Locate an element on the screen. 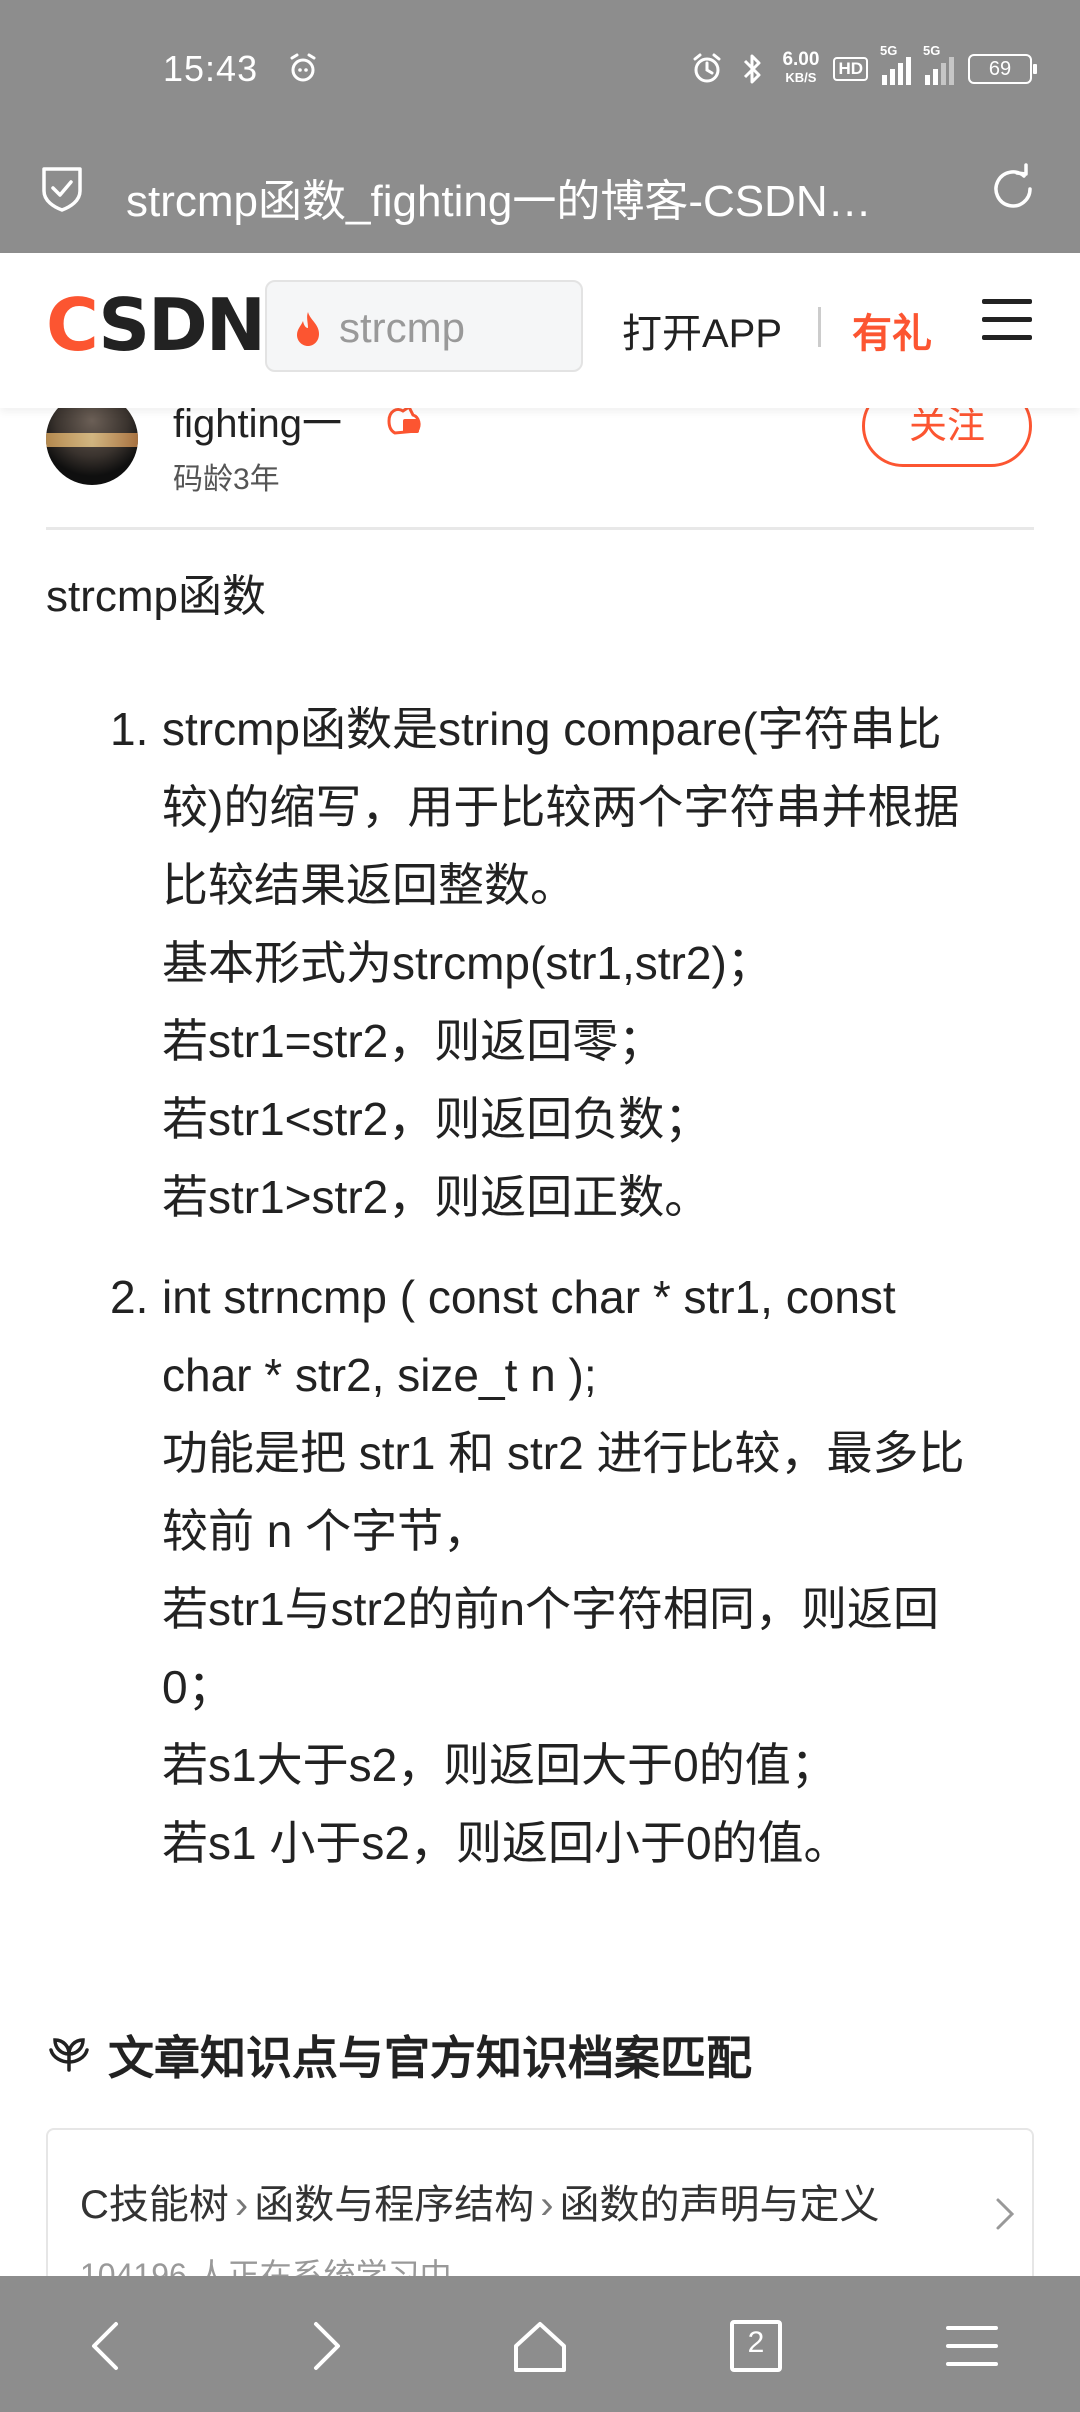  status-time: 15:43 is located at coordinates (211, 68).